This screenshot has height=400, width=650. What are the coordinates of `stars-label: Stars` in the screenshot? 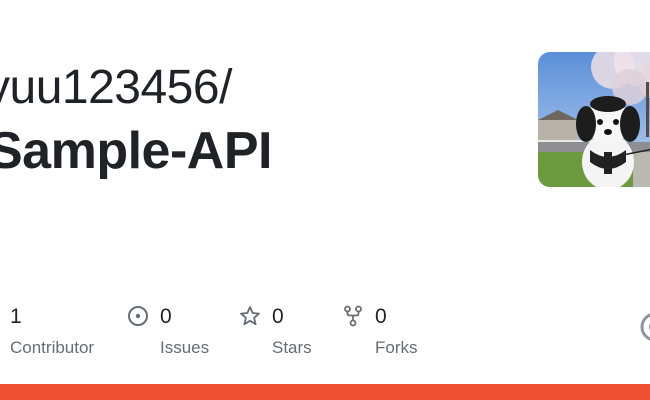 It's located at (292, 347).